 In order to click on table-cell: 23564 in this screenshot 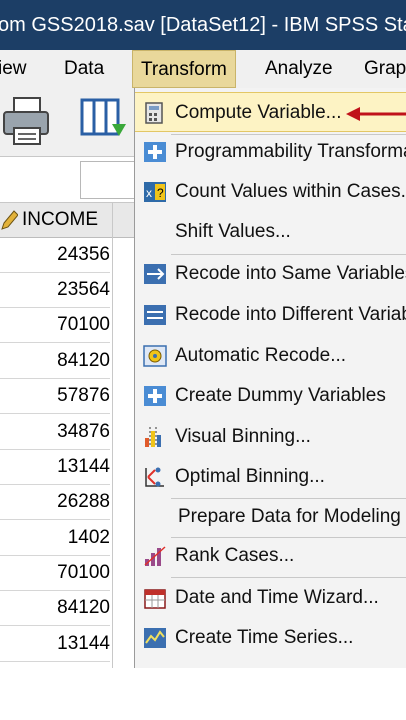, I will do `click(55, 290)`.